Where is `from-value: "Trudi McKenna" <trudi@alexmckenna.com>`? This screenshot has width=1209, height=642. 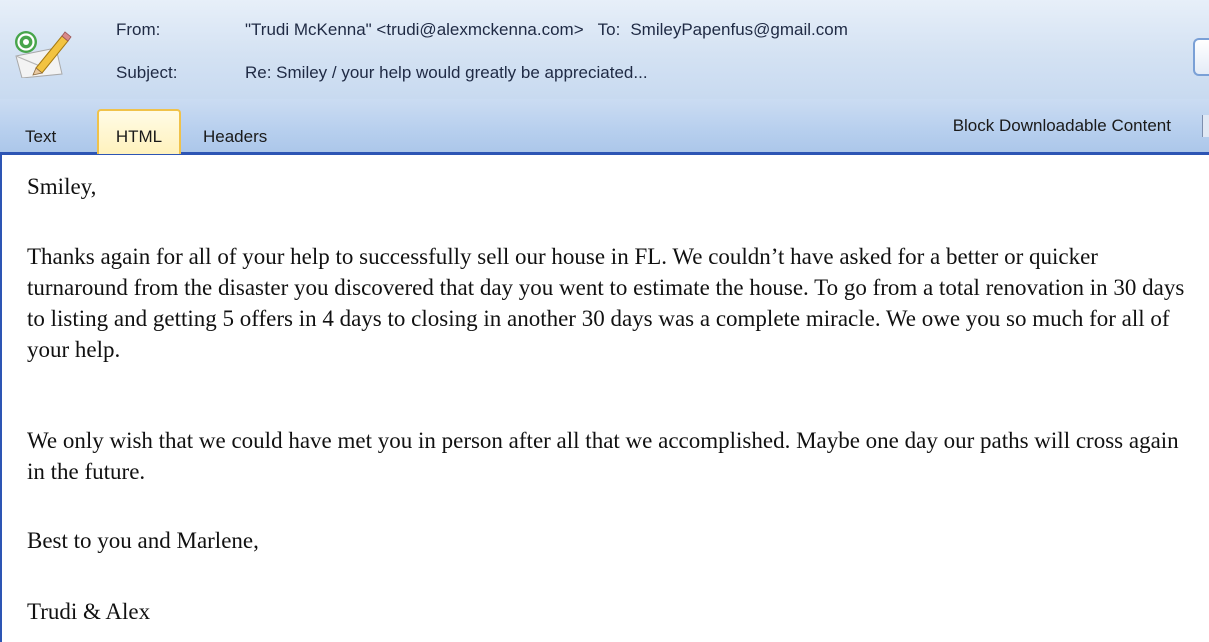
from-value: "Trudi McKenna" <trudi@alexmckenna.com> is located at coordinates (414, 29).